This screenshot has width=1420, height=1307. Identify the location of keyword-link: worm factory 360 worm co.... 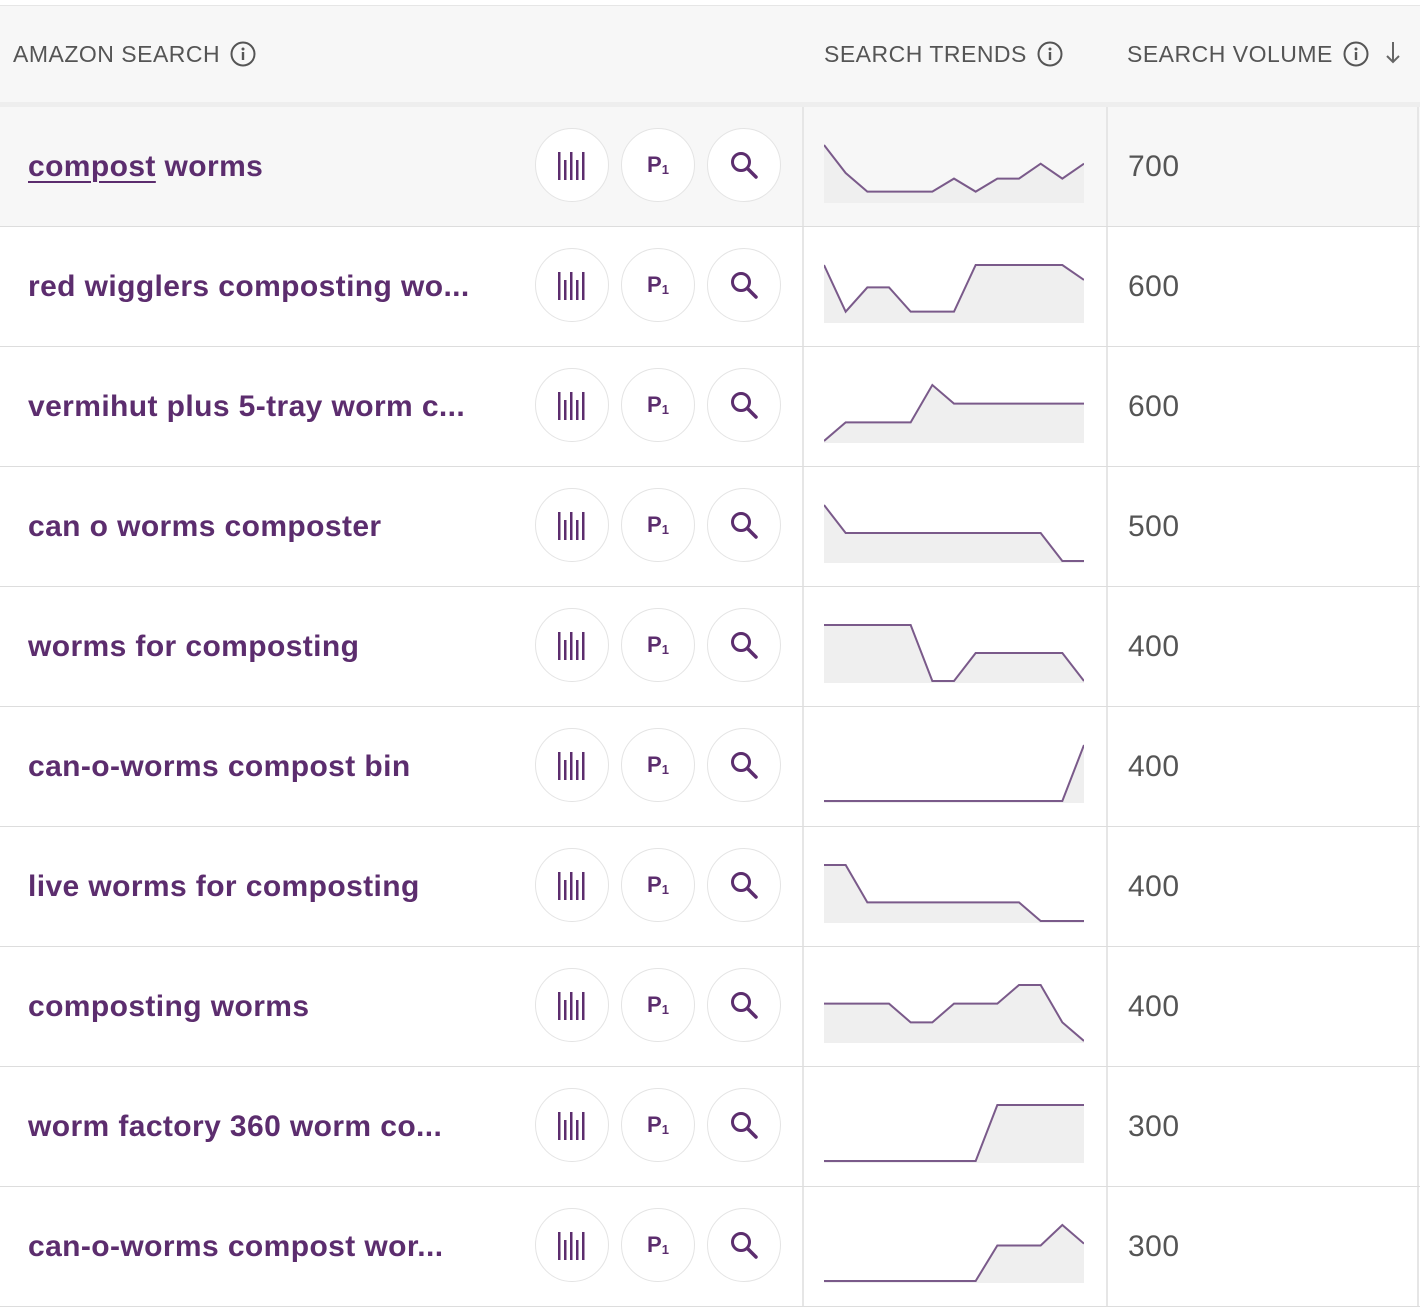
(235, 1126).